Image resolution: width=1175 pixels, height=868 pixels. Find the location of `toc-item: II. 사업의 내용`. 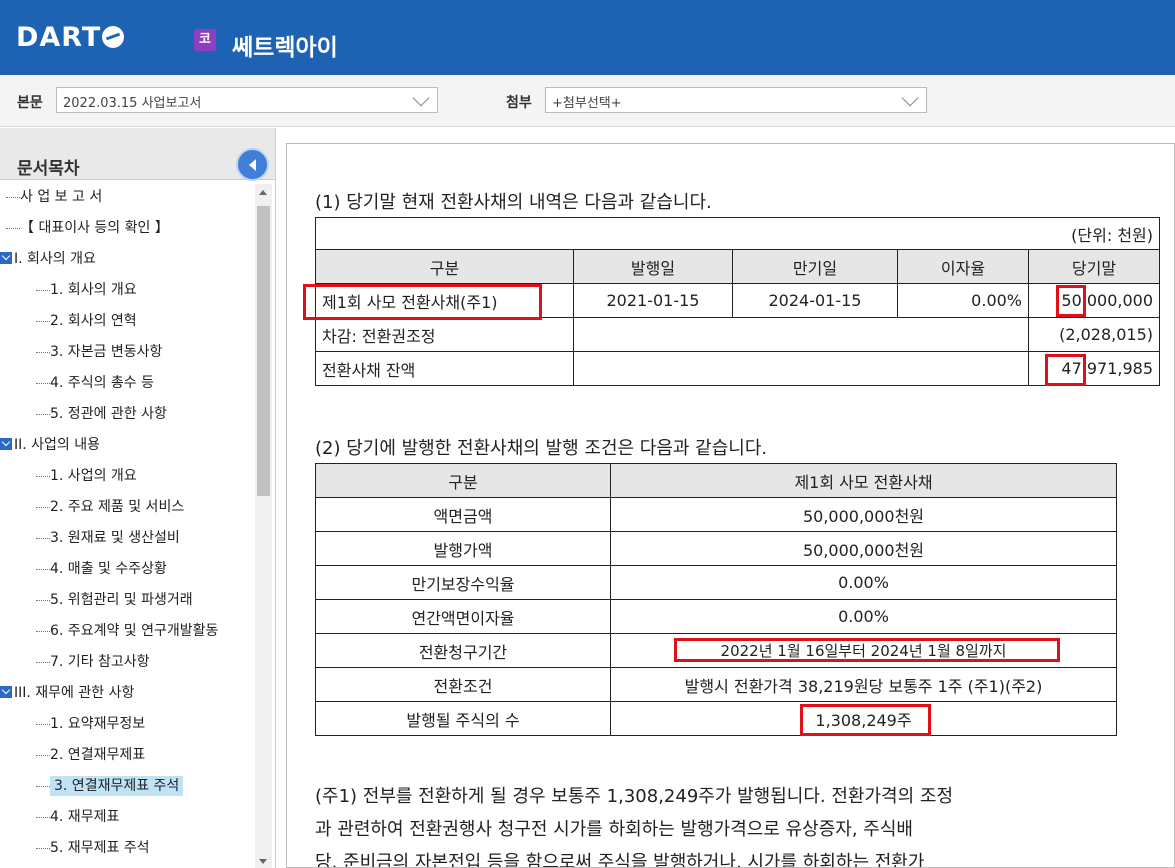

toc-item: II. 사업의 내용 is located at coordinates (50, 445).